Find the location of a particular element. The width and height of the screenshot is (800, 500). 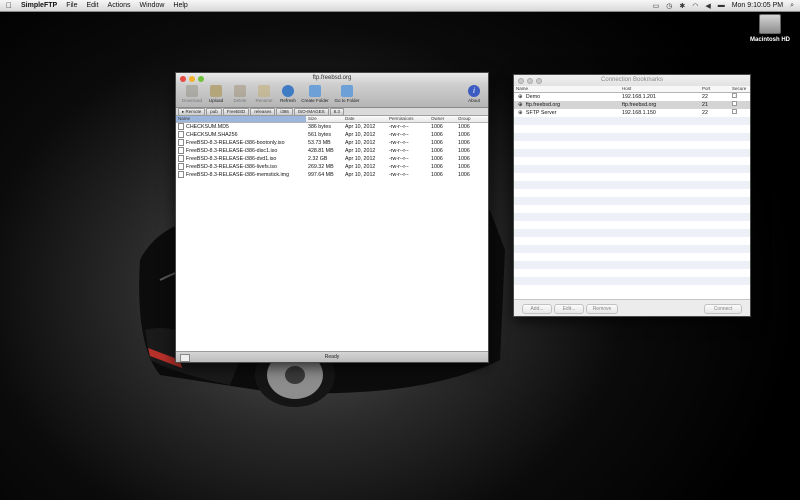

bookmarks-header: Name Host Port Secure is located at coordinates (632, 89).